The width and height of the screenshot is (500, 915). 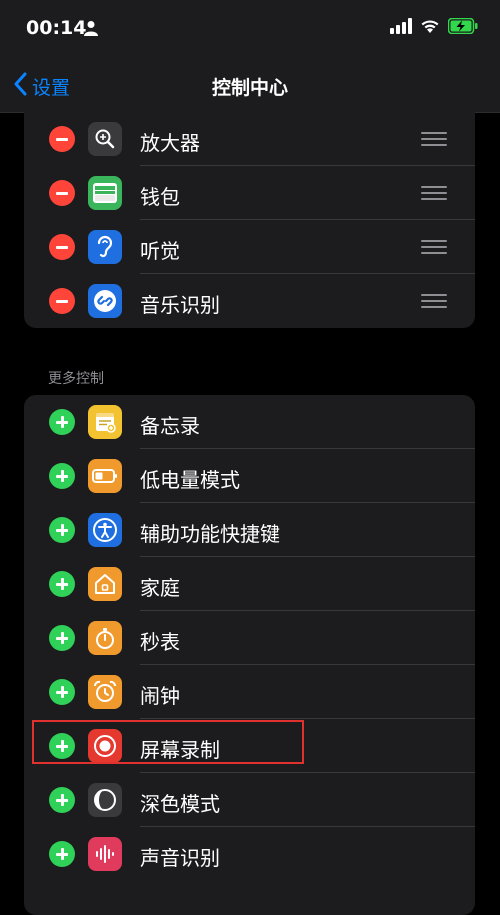 What do you see at coordinates (249, 301) in the screenshot?
I see `list-item: 音乐识别` at bounding box center [249, 301].